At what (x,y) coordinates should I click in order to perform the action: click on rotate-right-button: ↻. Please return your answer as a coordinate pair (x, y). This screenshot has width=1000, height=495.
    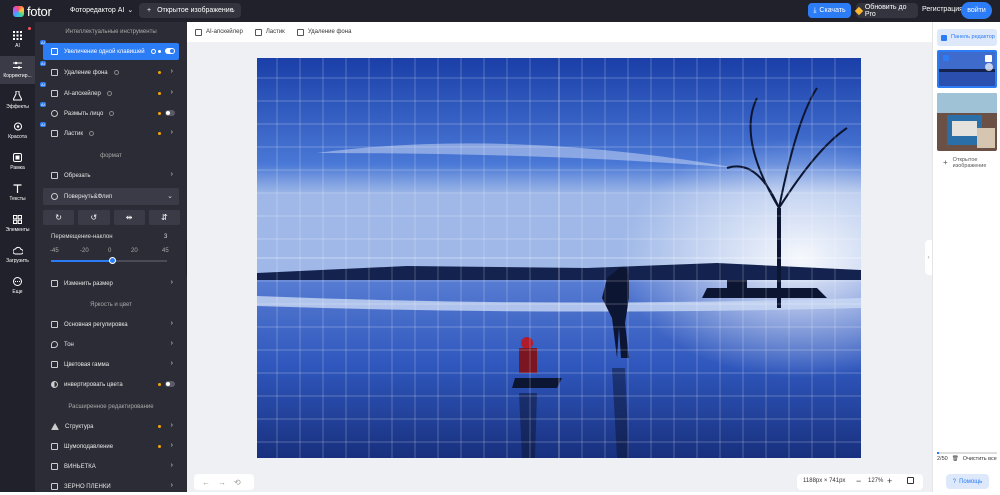
    Looking at the image, I should click on (59, 217).